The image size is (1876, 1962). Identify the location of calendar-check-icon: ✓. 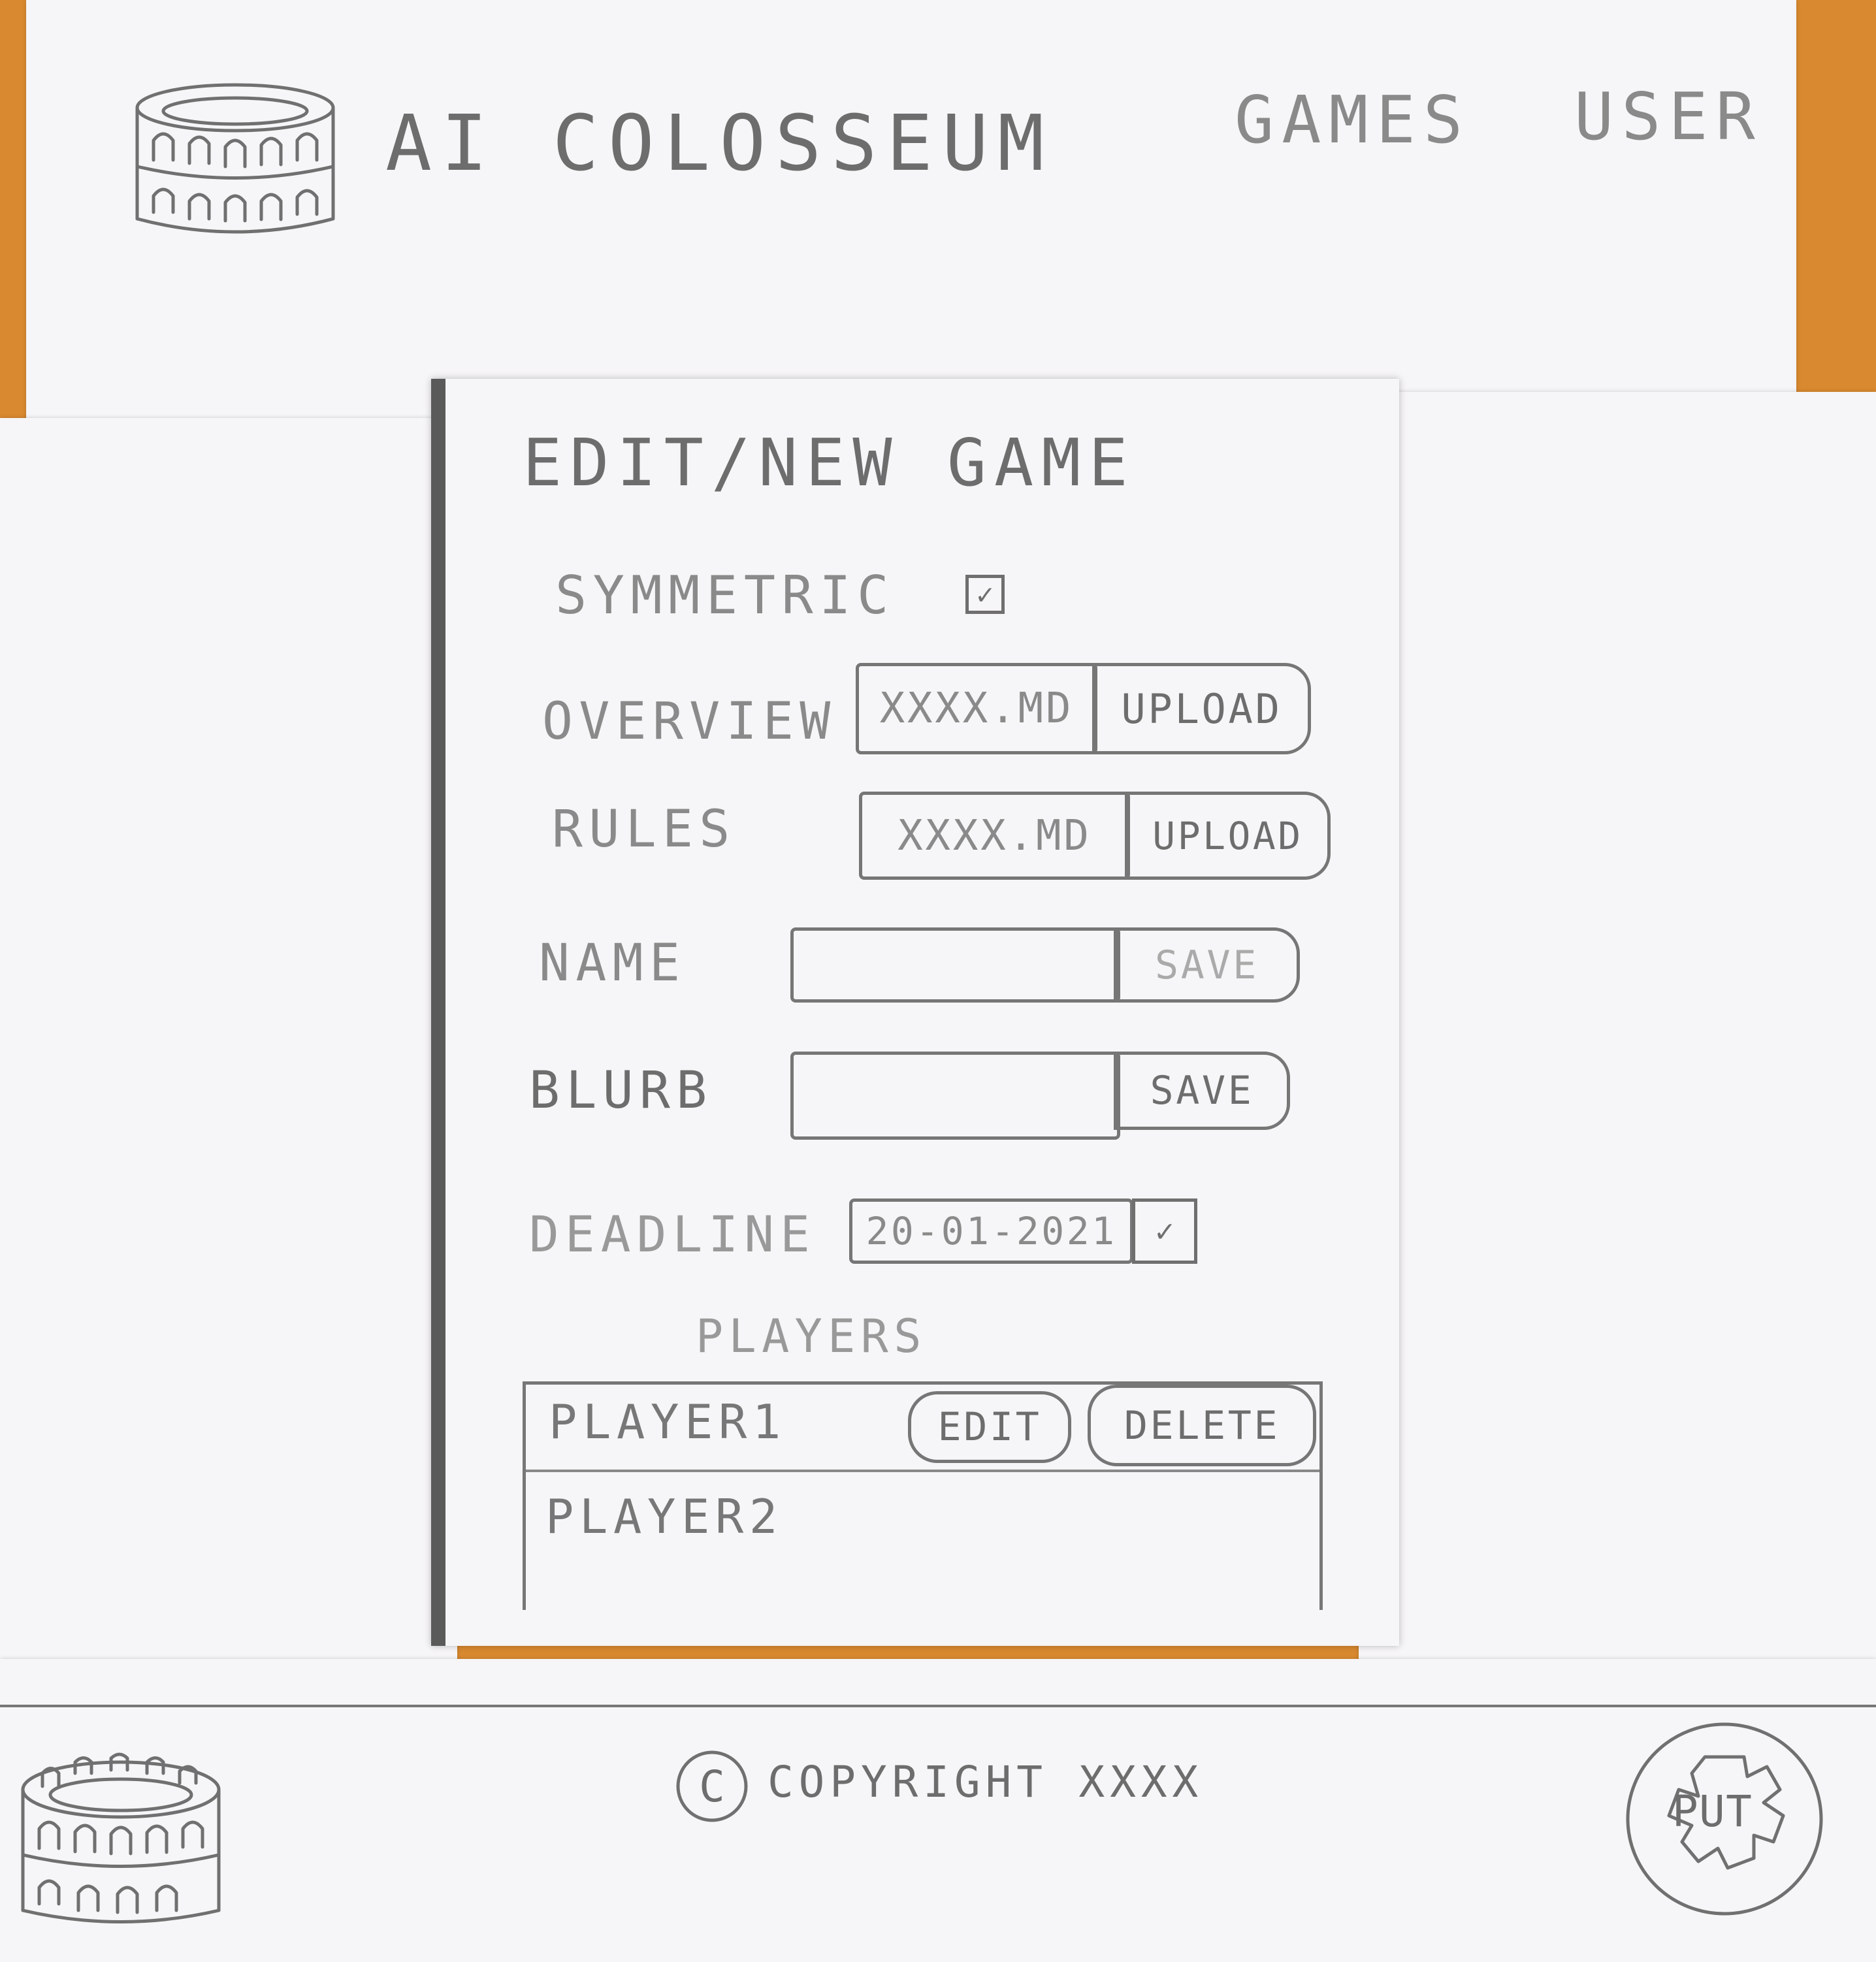
(1164, 1231).